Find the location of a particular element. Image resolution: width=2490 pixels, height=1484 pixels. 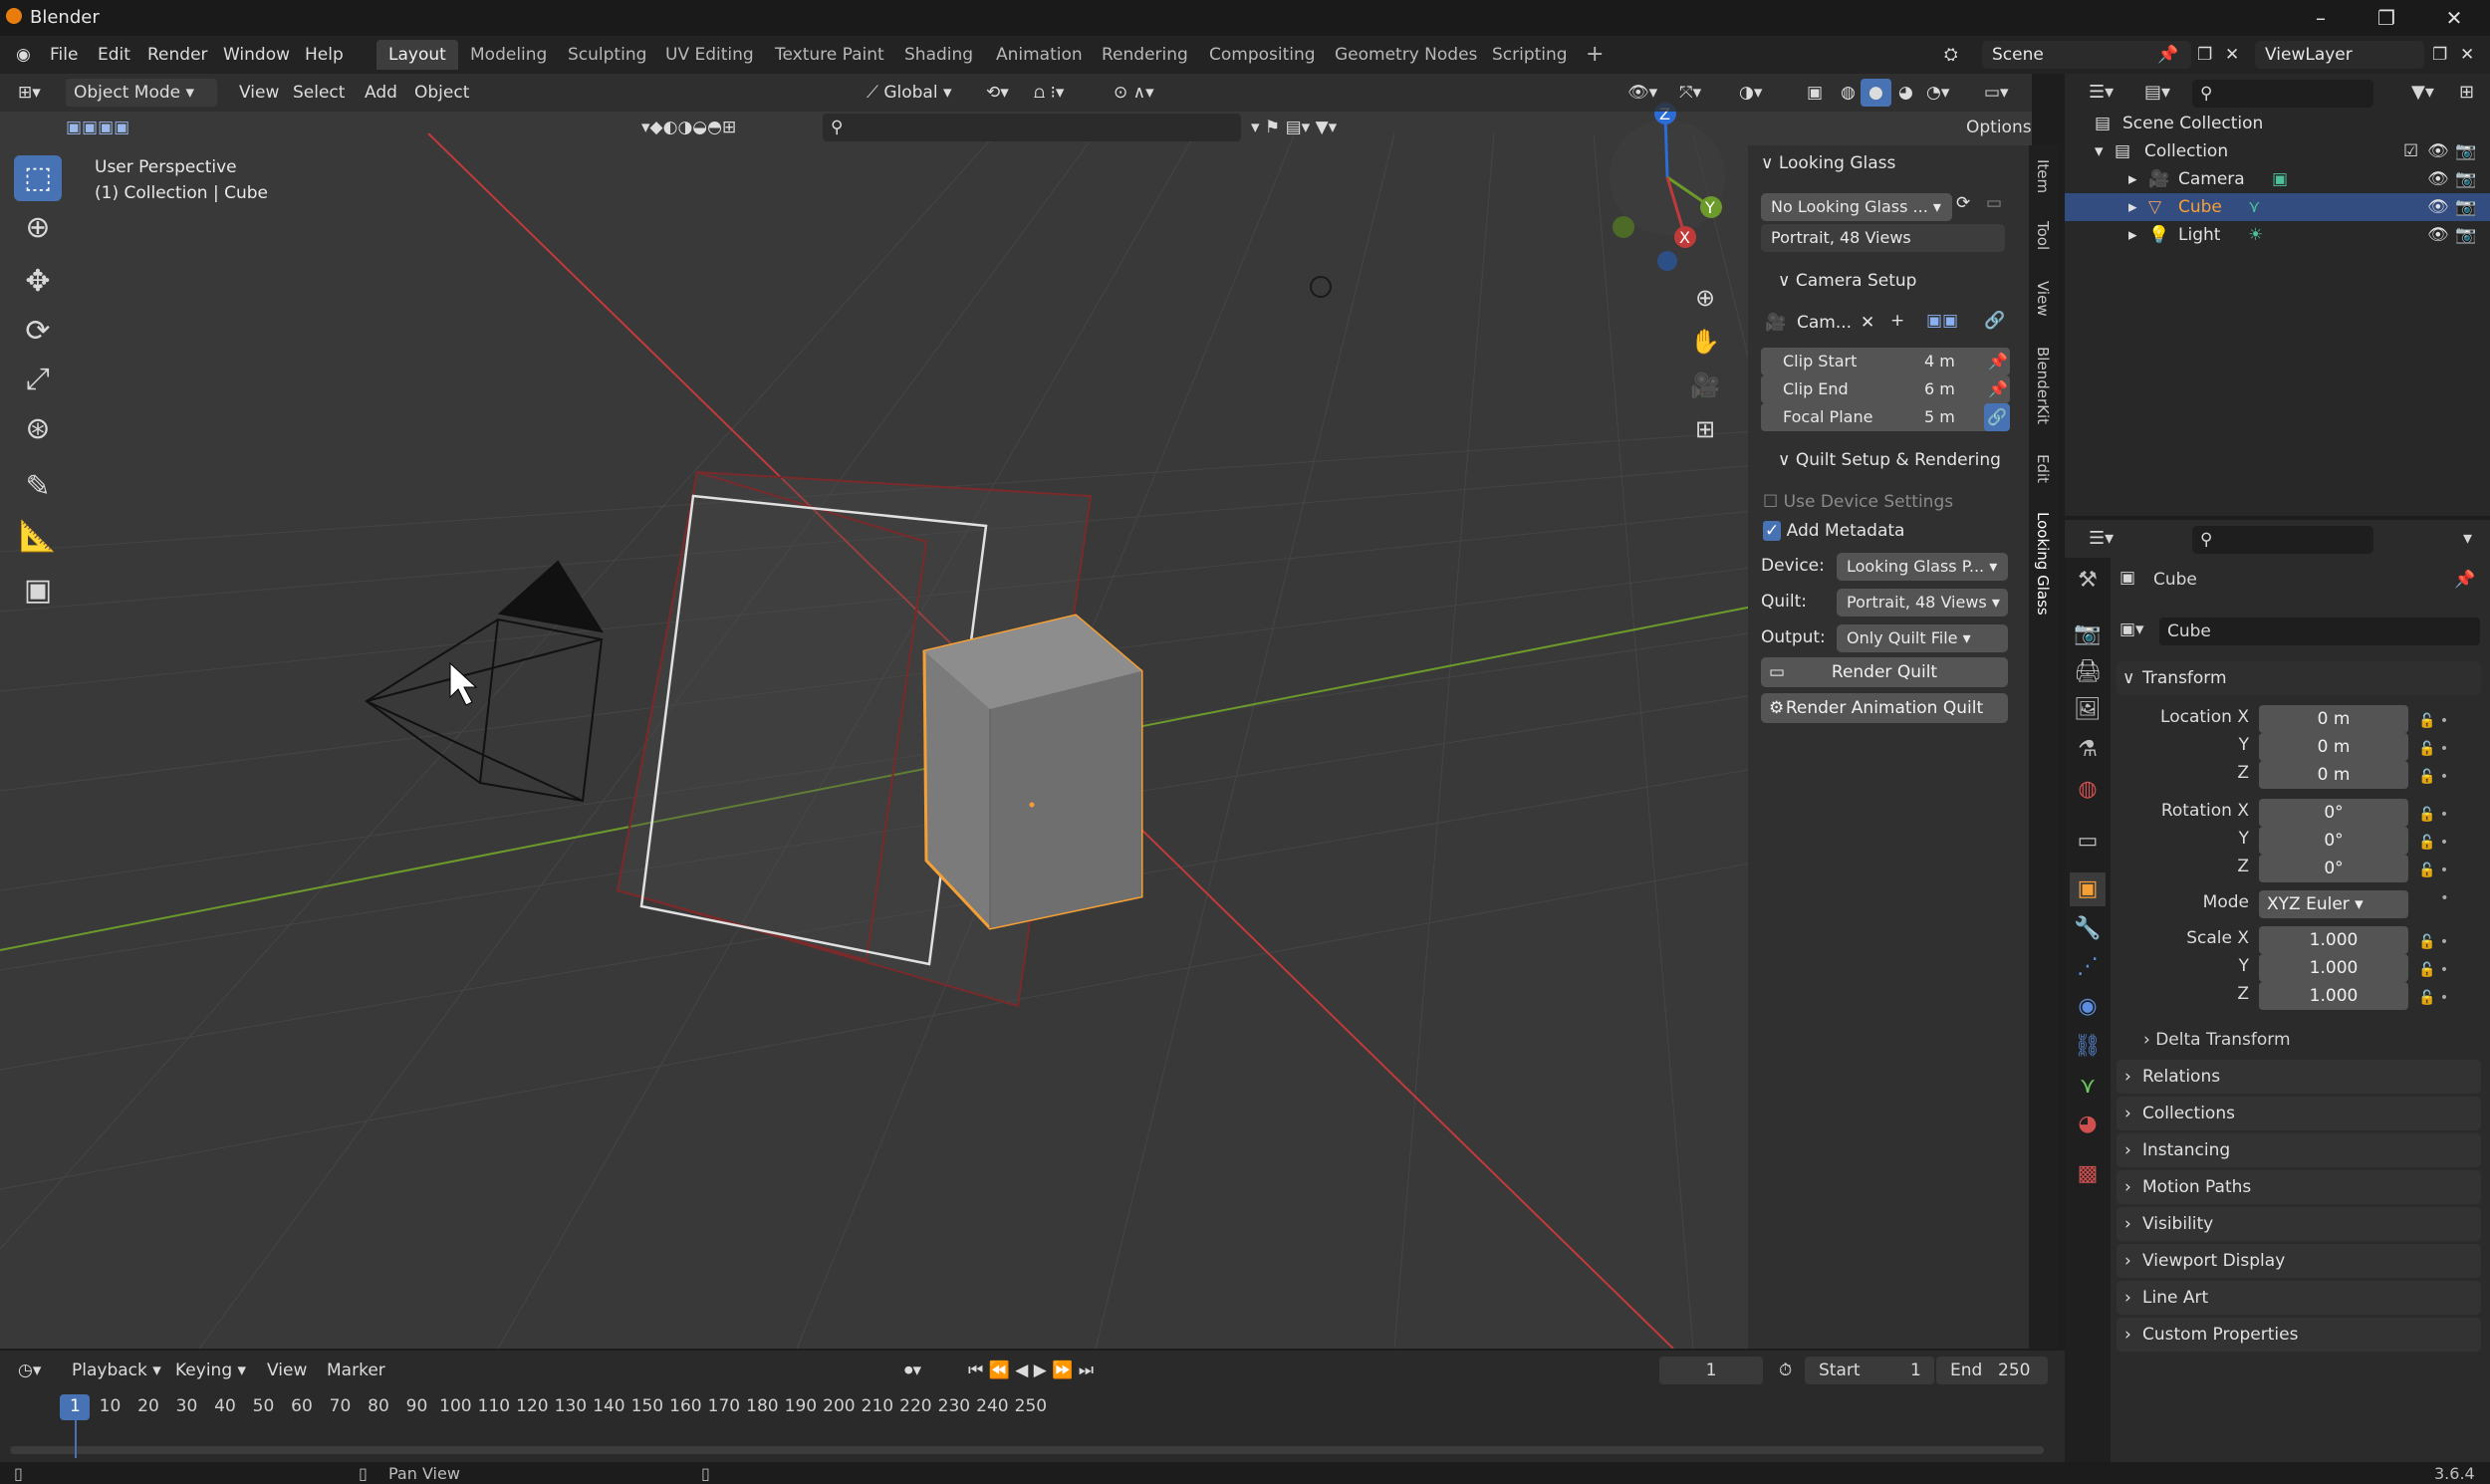

editor-type-icon: ⊞▾ is located at coordinates (29, 93).